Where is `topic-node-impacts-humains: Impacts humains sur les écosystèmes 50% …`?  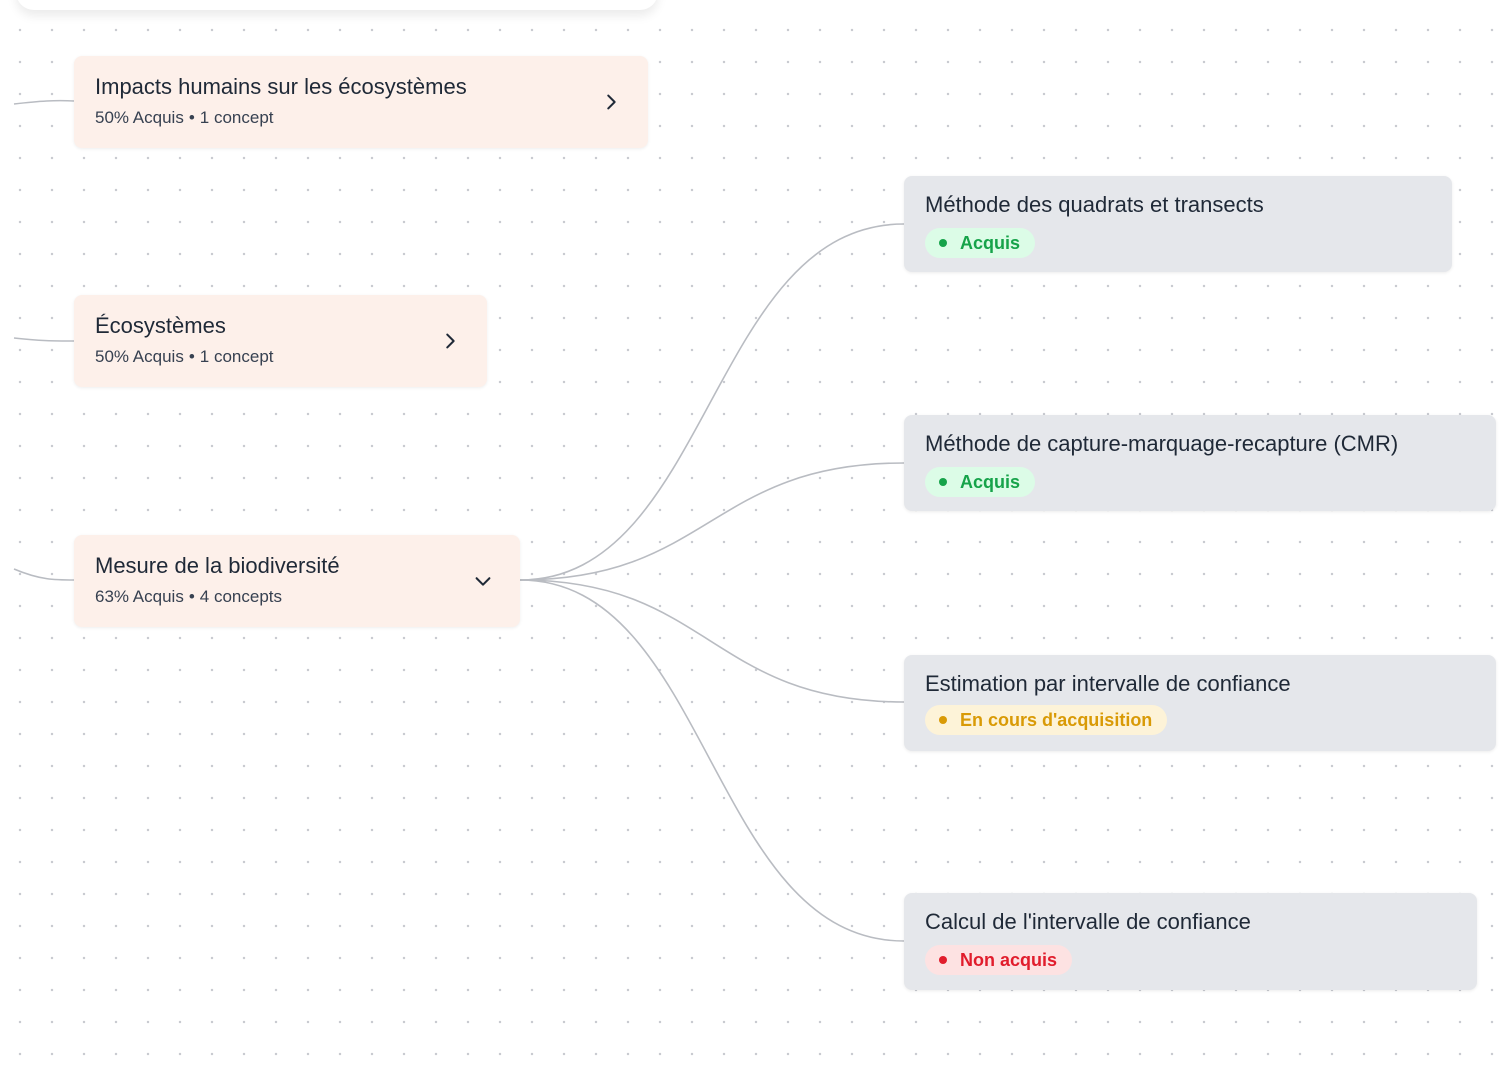
topic-node-impacts-humains: Impacts humains sur les écosystèmes 50% … is located at coordinates (361, 102).